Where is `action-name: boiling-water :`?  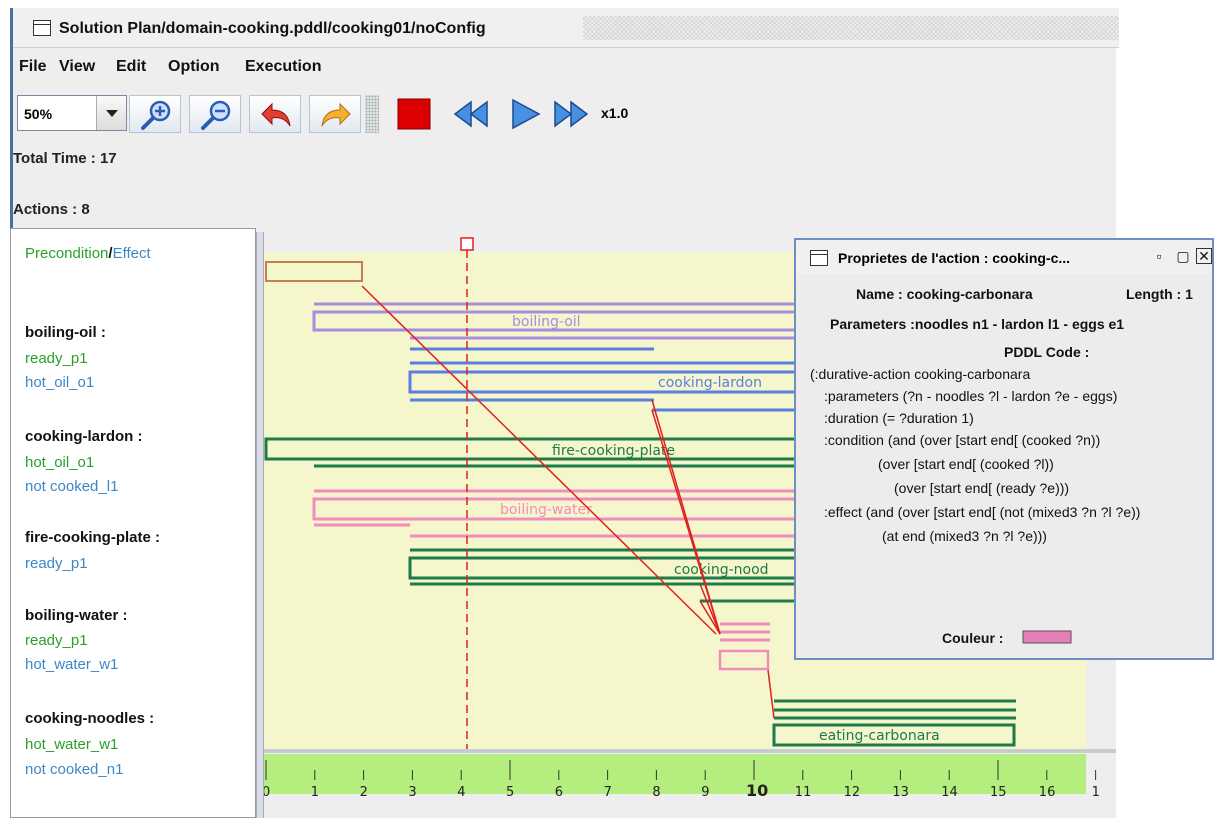
action-name: boiling-water : is located at coordinates (76, 615).